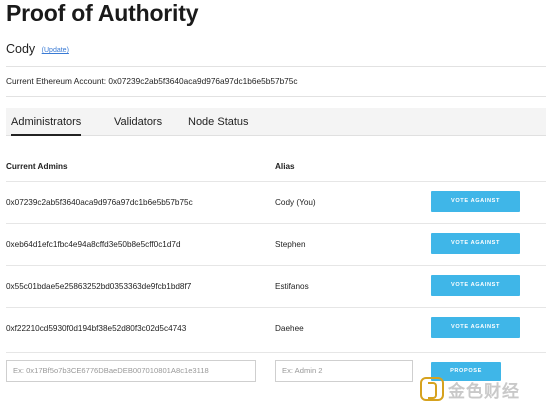 Image resolution: width=550 pixels, height=411 pixels. Describe the element at coordinates (21, 49) in the screenshot. I see `user-name: Cody` at that location.